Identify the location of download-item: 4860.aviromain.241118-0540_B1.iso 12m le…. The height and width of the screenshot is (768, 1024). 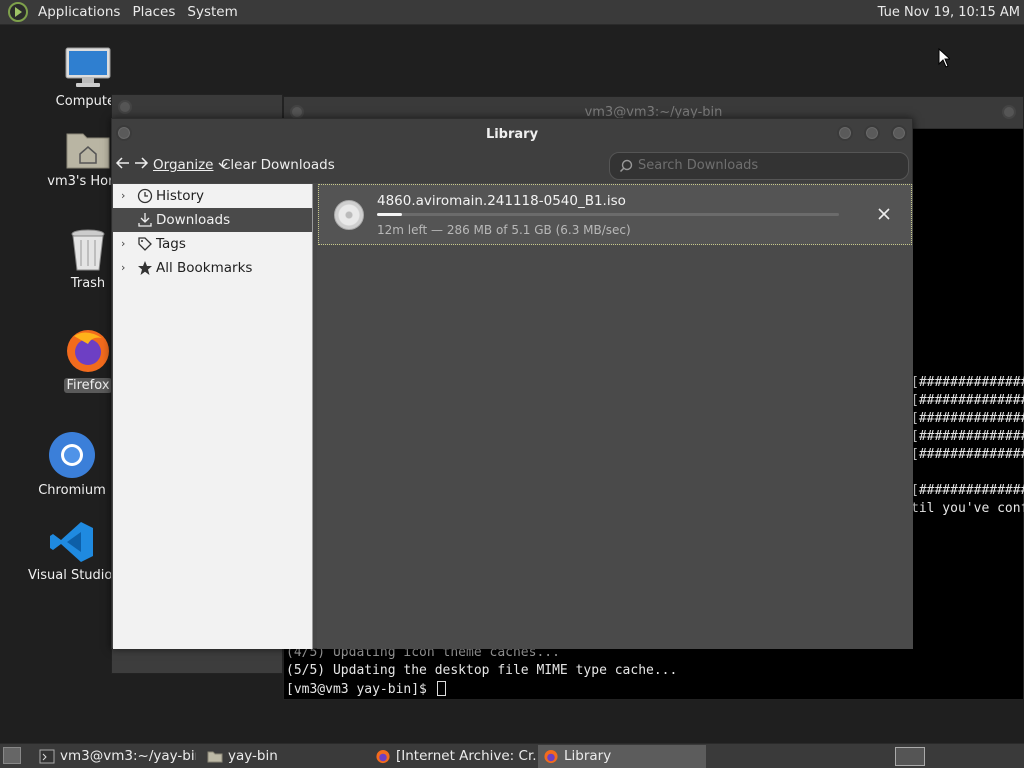
(615, 214).